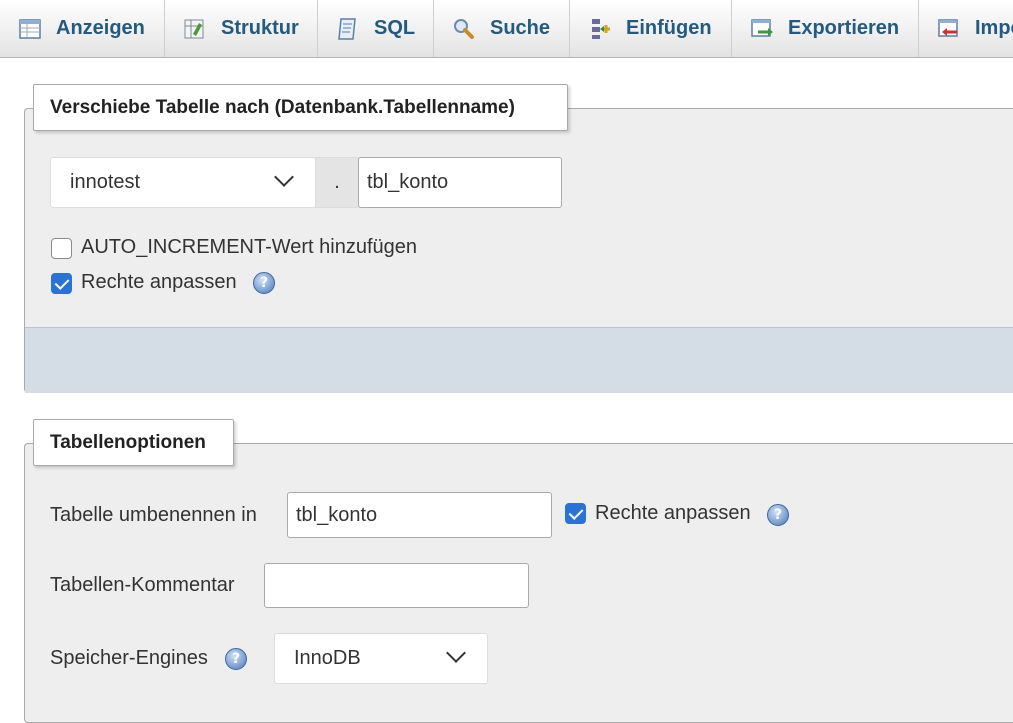  I want to click on tab-label: Suche, so click(520, 28).